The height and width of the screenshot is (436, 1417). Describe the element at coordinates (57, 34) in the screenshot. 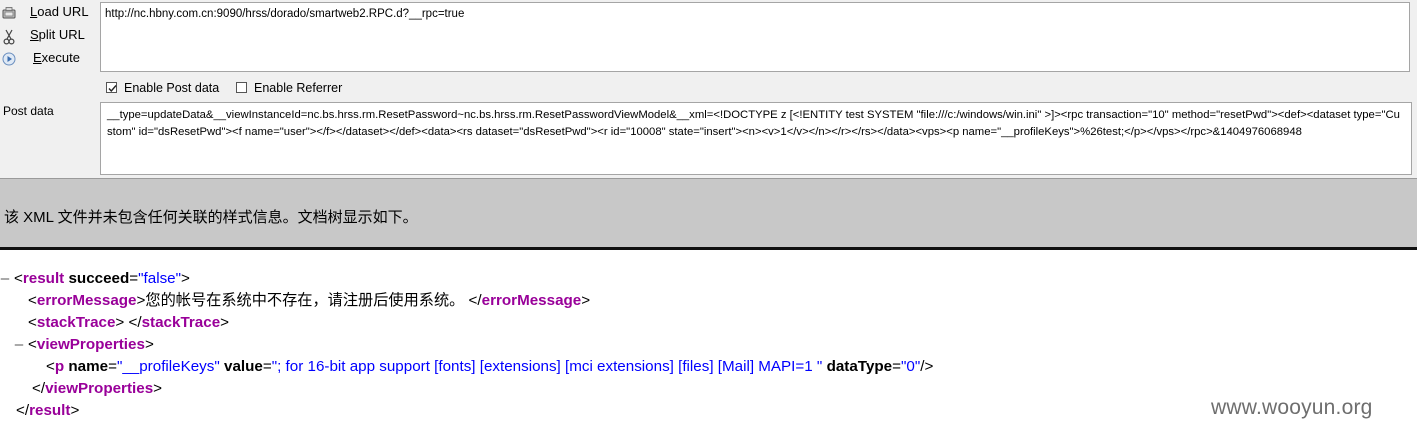

I see `split-url-label: Split URL` at that location.